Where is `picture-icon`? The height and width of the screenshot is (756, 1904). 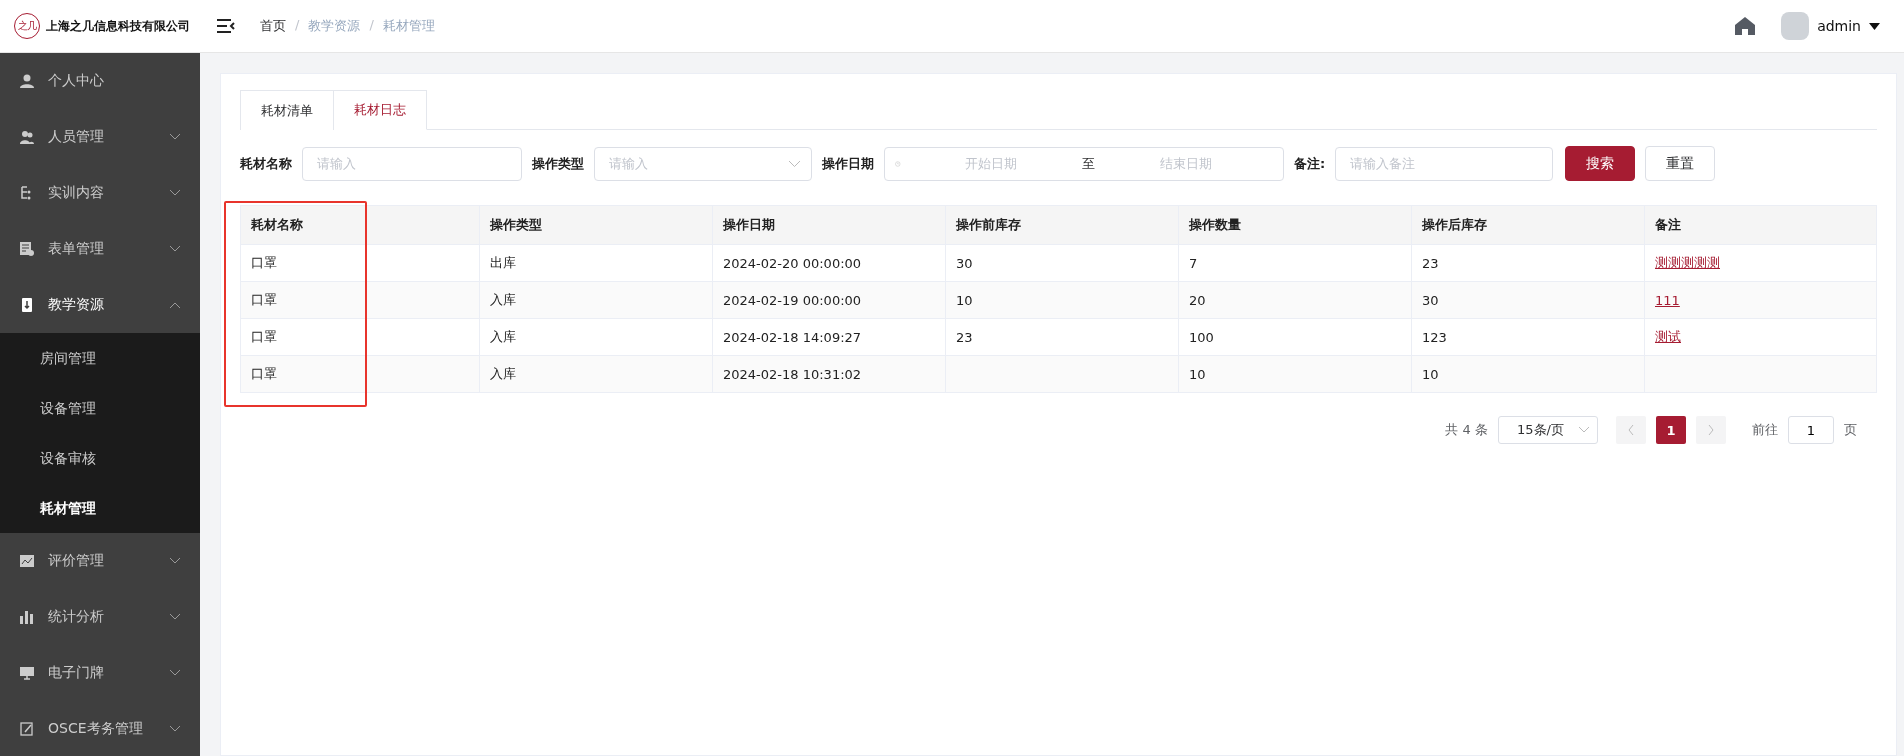
picture-icon is located at coordinates (27, 561).